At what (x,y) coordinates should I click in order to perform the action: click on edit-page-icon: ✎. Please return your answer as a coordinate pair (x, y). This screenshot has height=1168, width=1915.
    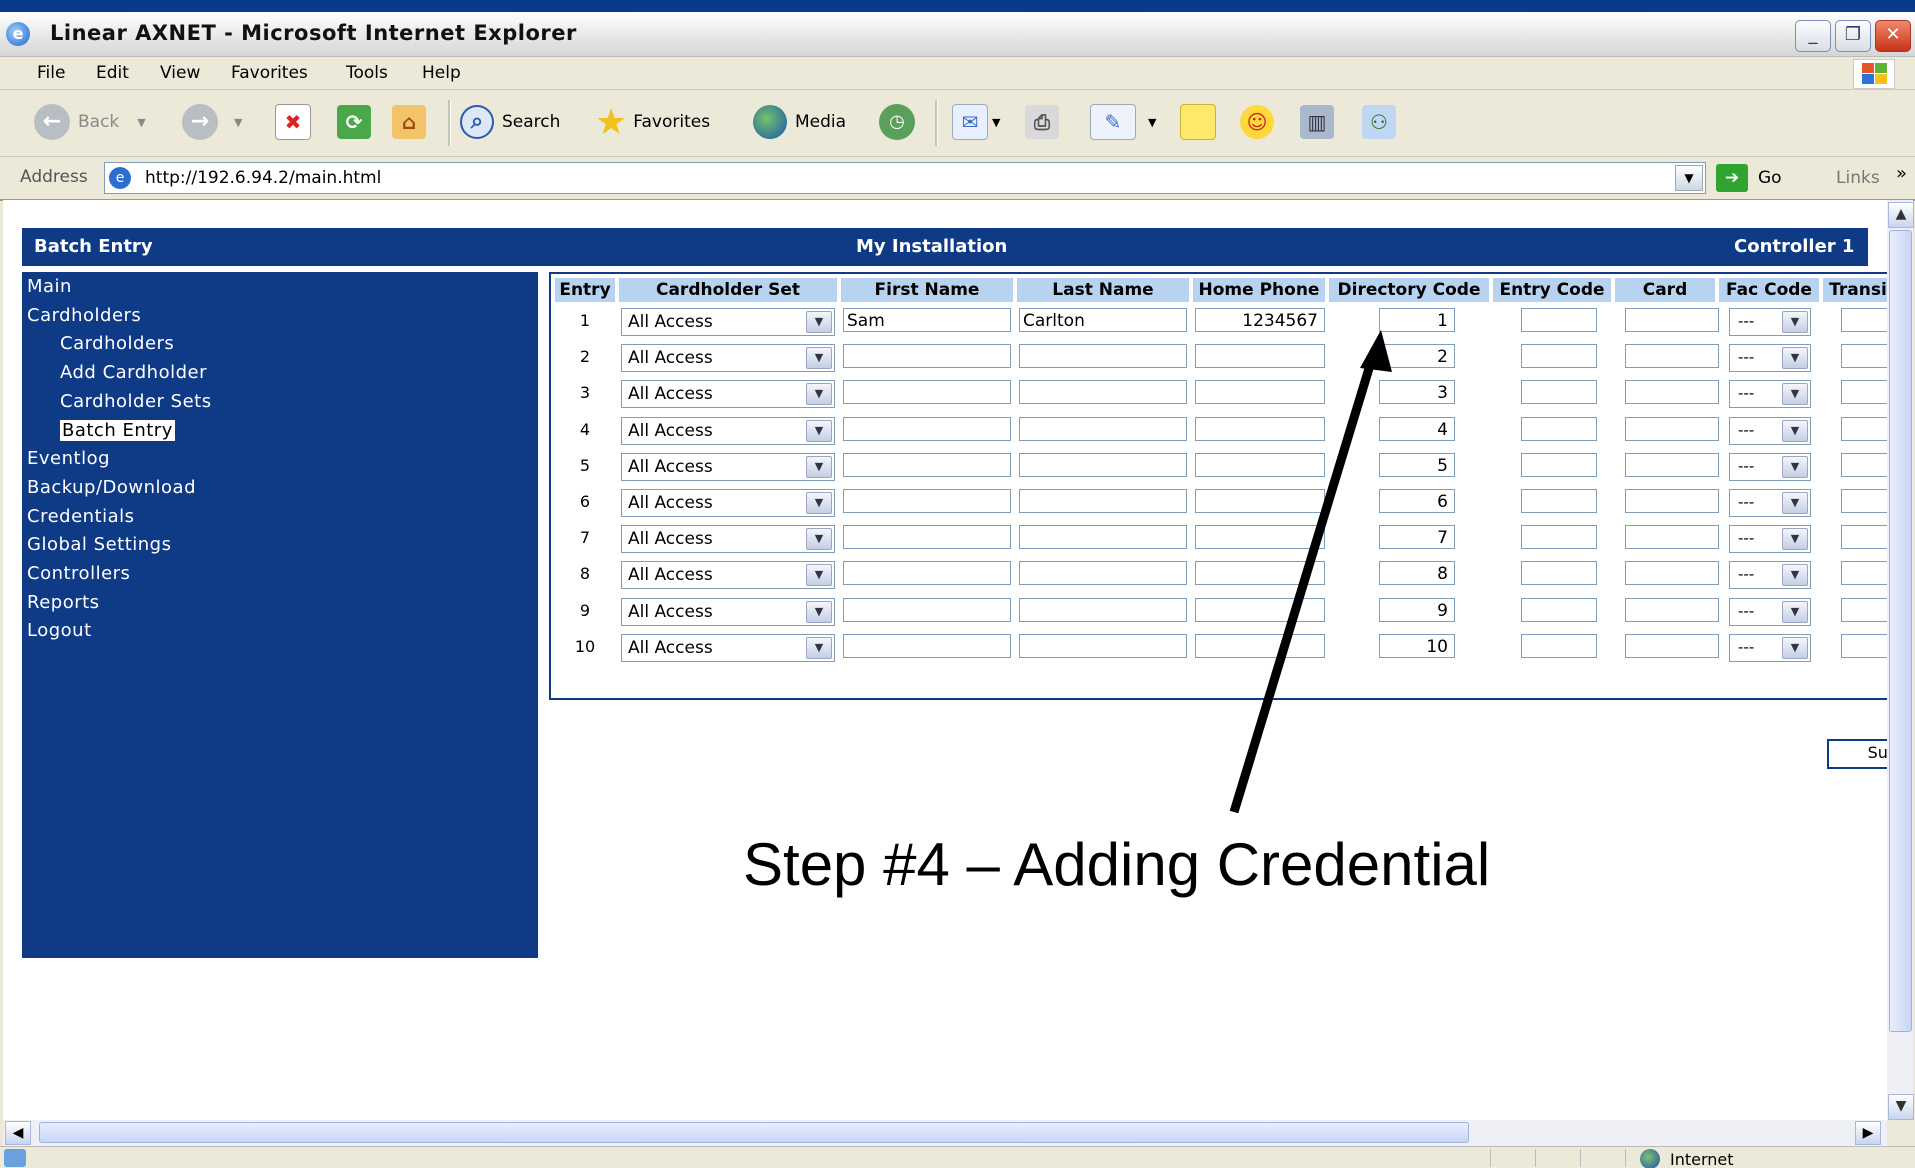
    Looking at the image, I should click on (1113, 122).